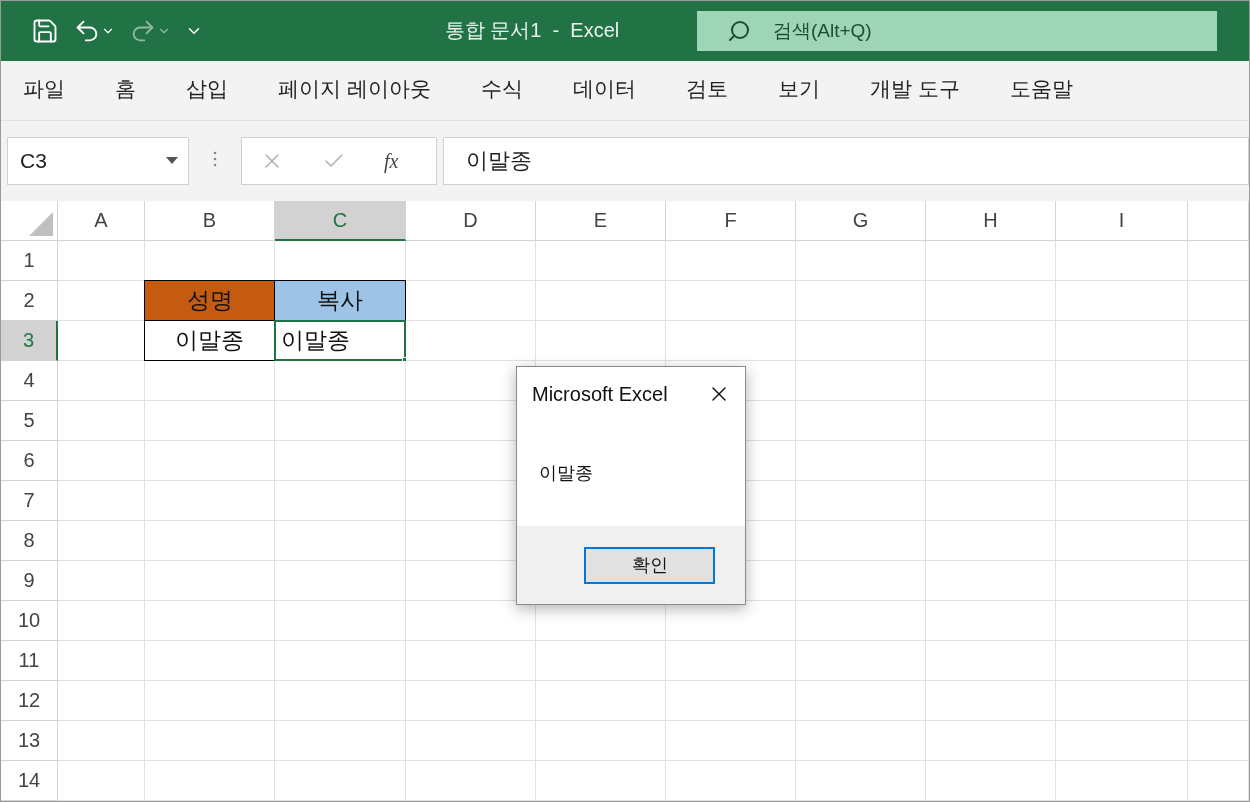 Image resolution: width=1250 pixels, height=802 pixels. What do you see at coordinates (340, 300) in the screenshot?
I see `table-cell: 복사` at bounding box center [340, 300].